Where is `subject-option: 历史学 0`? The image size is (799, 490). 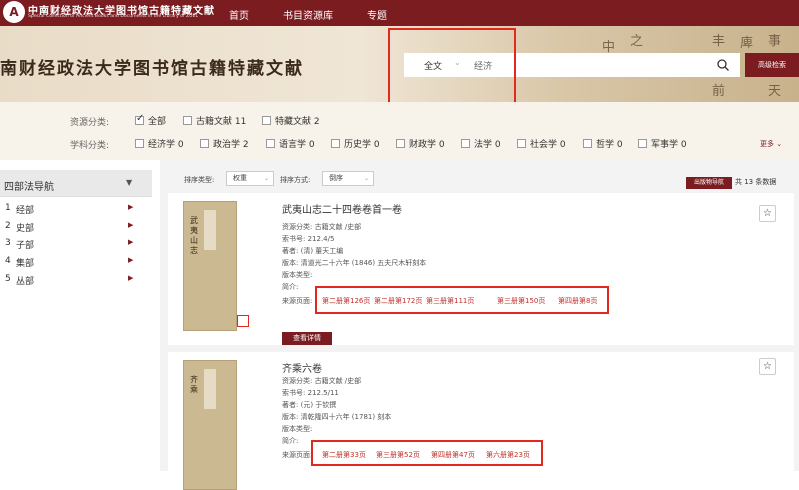 subject-option: 历史学 0 is located at coordinates (355, 143).